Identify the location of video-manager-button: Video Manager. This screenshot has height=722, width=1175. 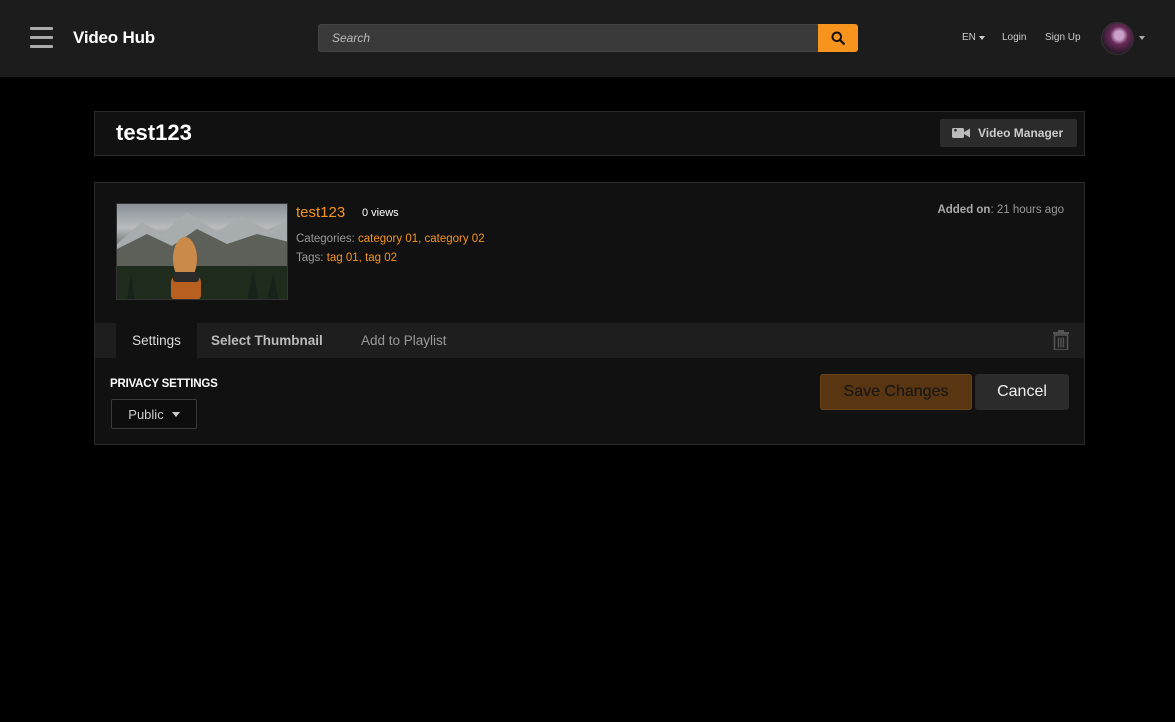
(1008, 133).